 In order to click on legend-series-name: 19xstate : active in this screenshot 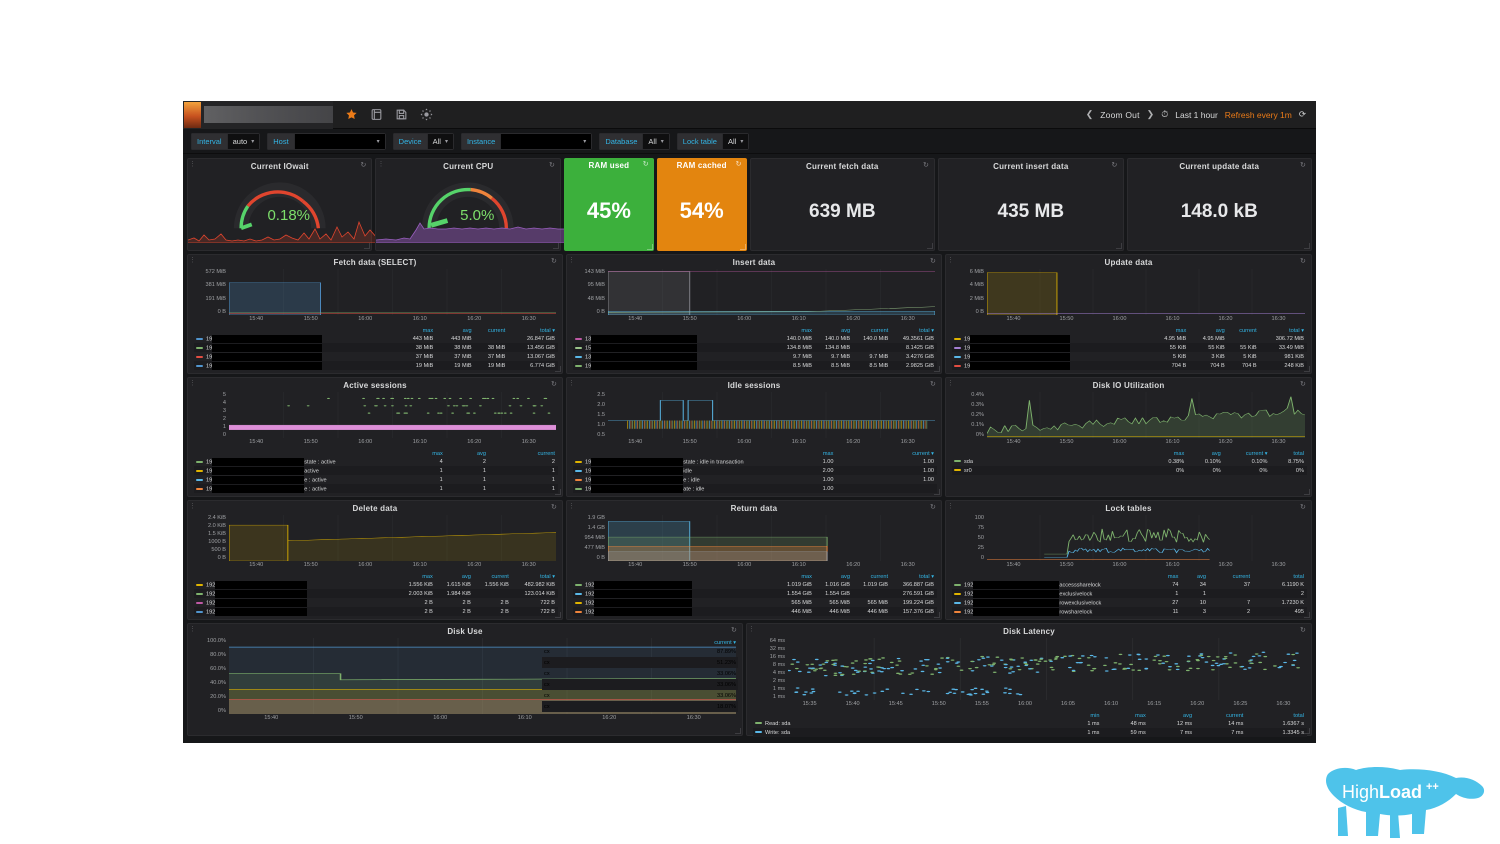, I will do `click(296, 461)`.